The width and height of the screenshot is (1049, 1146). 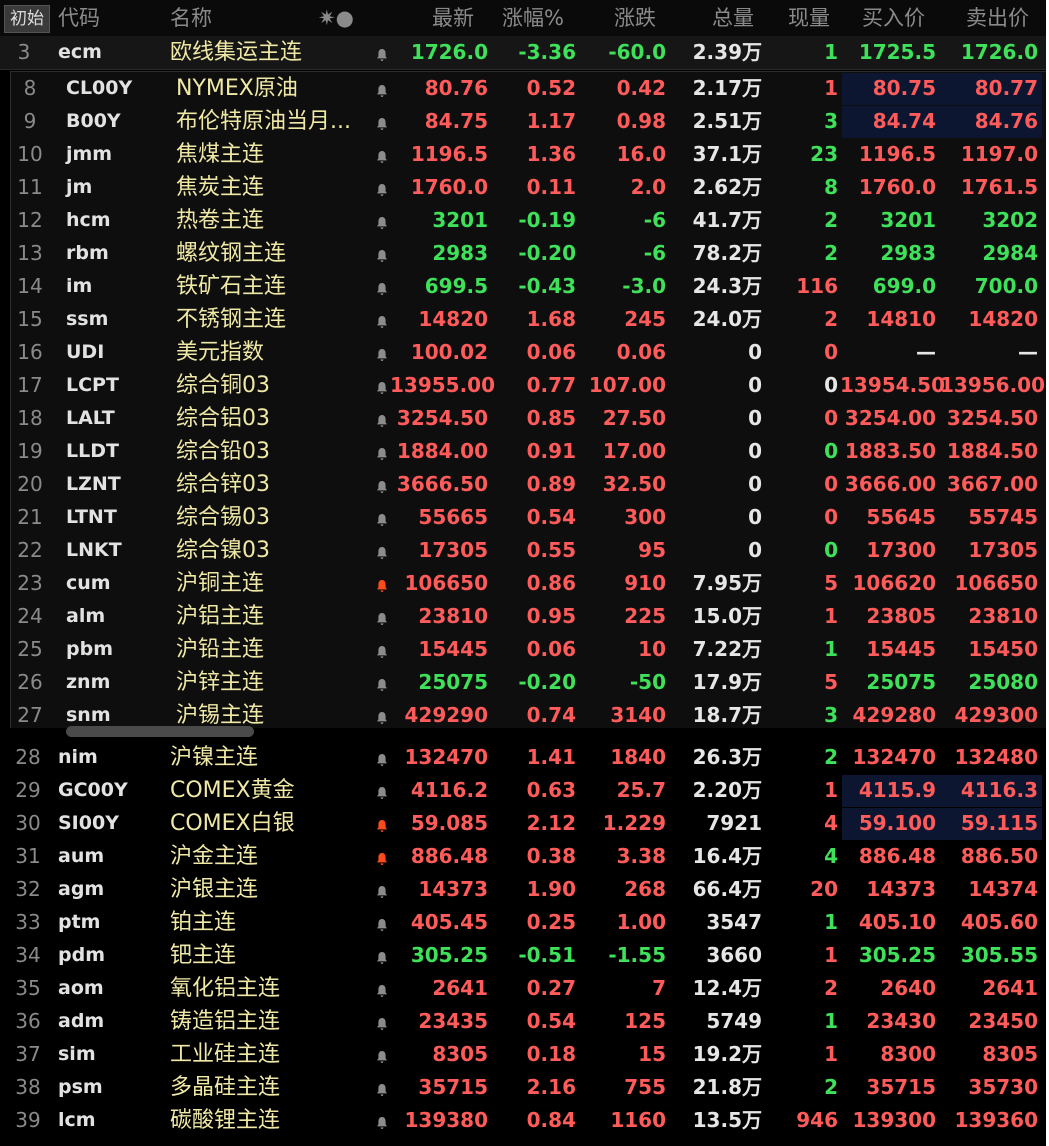 What do you see at coordinates (524, 352) in the screenshot?
I see `quote-row: 16 UDI 美元指数 100.02 0.06 0.06 0 0 — —` at bounding box center [524, 352].